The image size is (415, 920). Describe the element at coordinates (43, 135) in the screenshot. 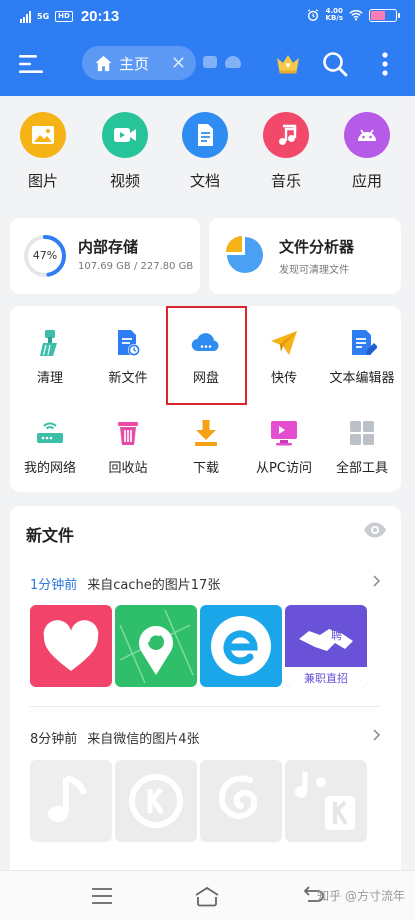

I see `image-icon` at that location.